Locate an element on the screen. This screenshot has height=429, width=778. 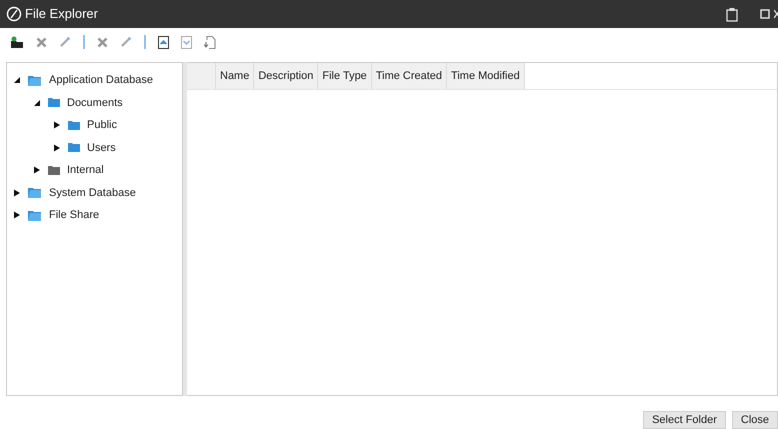
column-header: Time Created is located at coordinates (410, 76).